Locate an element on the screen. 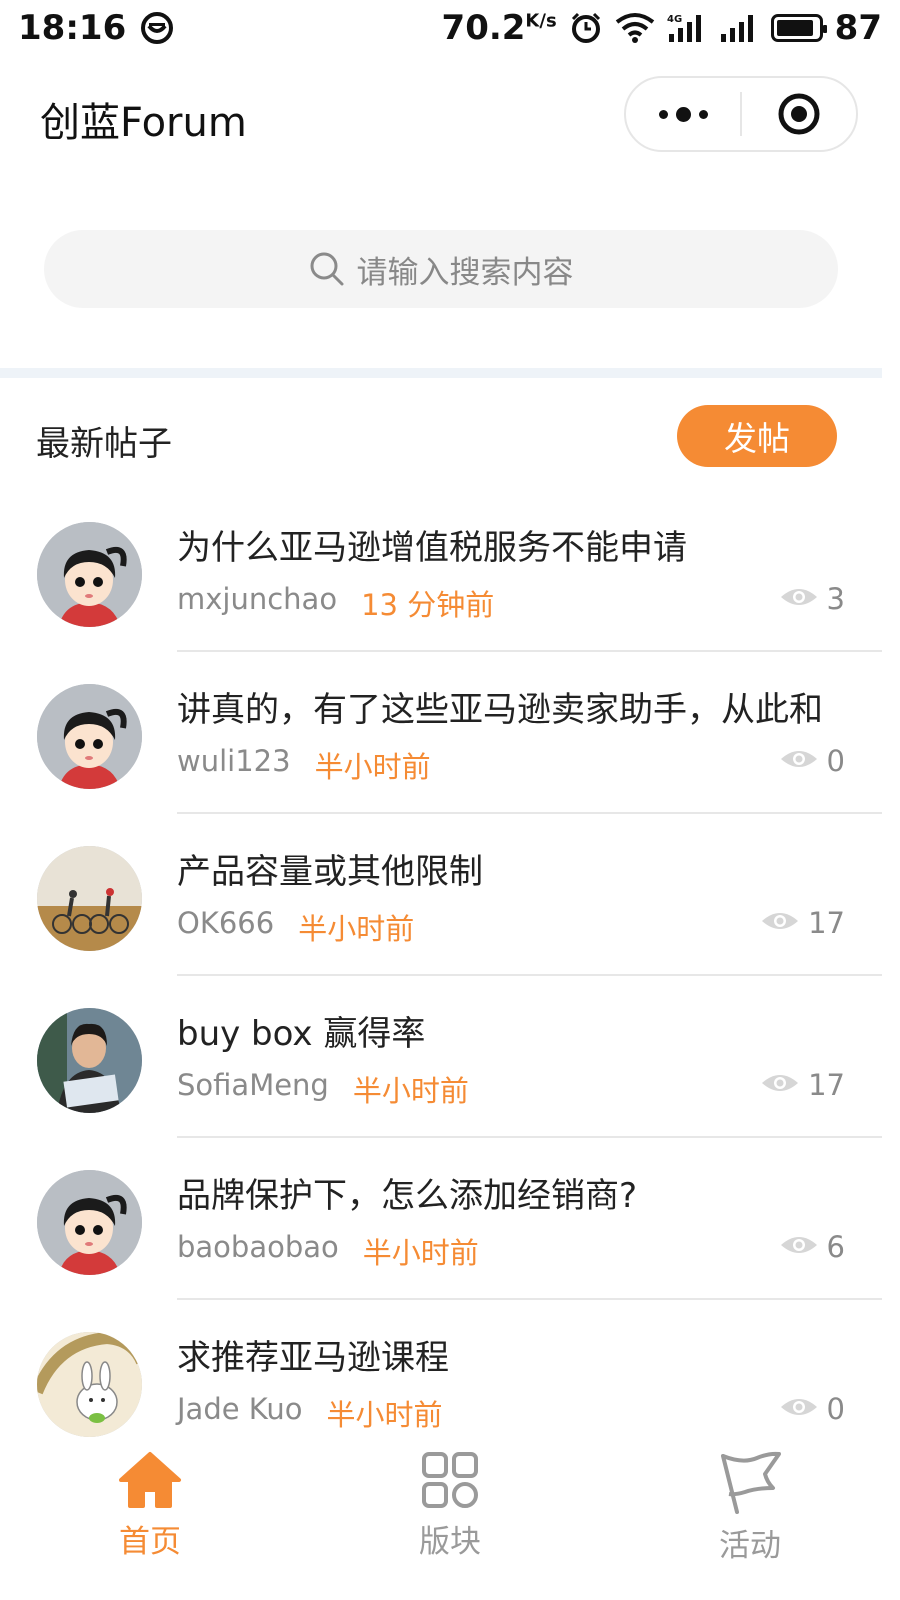  svg-text: 4G is located at coordinates (674, 19).